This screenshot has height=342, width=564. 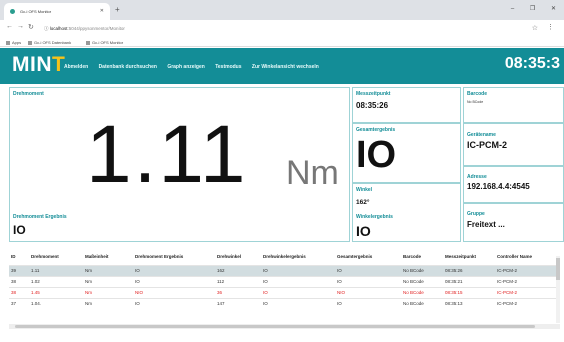 I want to click on measure-time-panel: Messzeitpunkt 08:35:26, so click(x=406, y=105).